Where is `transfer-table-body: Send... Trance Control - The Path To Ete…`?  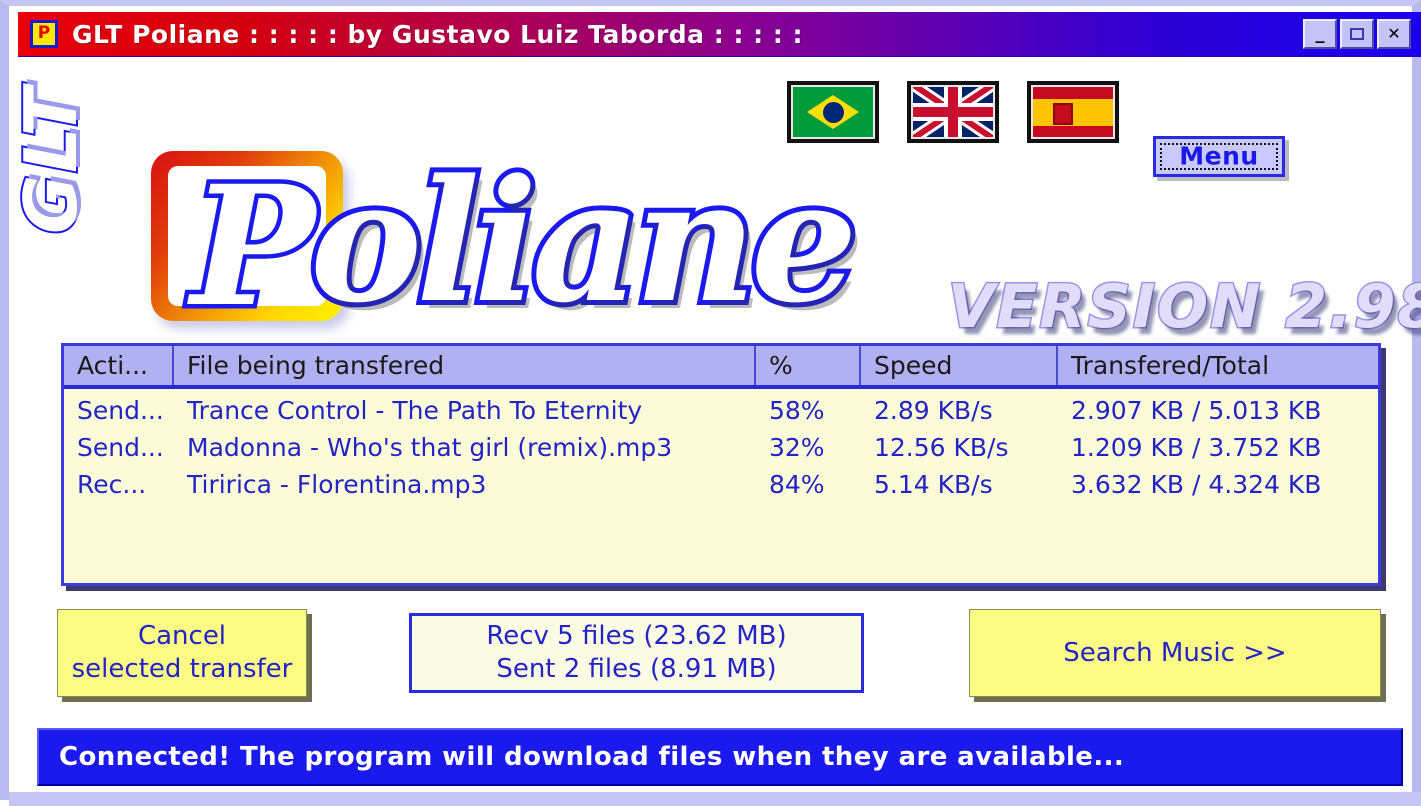 transfer-table-body: Send... Trance Control - The Path To Ete… is located at coordinates (721, 446).